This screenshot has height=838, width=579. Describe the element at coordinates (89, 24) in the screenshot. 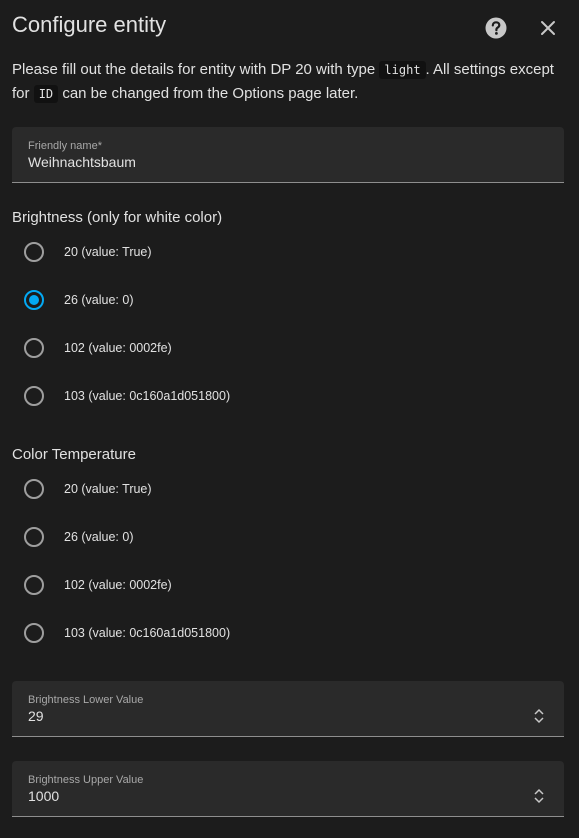

I see `dialog-title: Configure entity` at that location.